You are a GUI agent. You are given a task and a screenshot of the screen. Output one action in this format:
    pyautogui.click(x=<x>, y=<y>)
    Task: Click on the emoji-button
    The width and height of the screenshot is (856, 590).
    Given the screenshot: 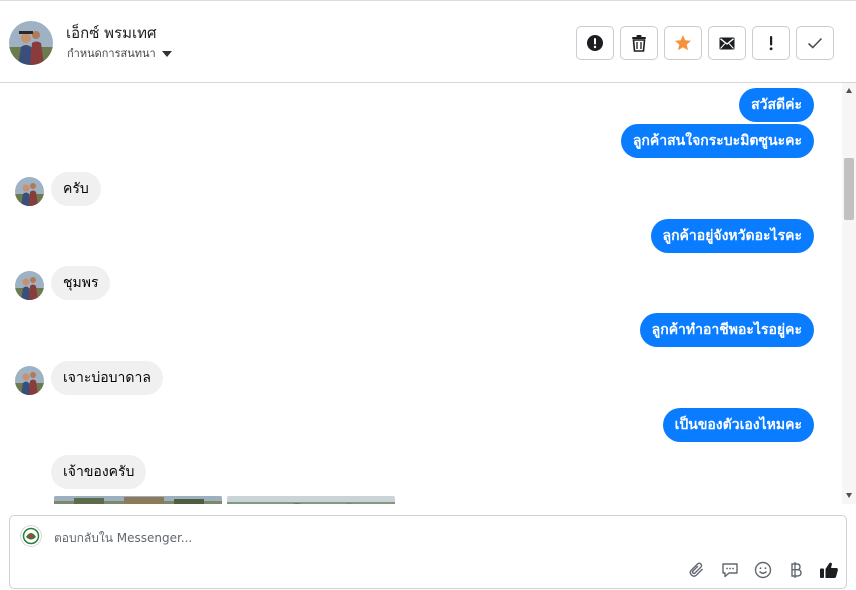 What is the action you would take?
    pyautogui.click(x=762, y=570)
    